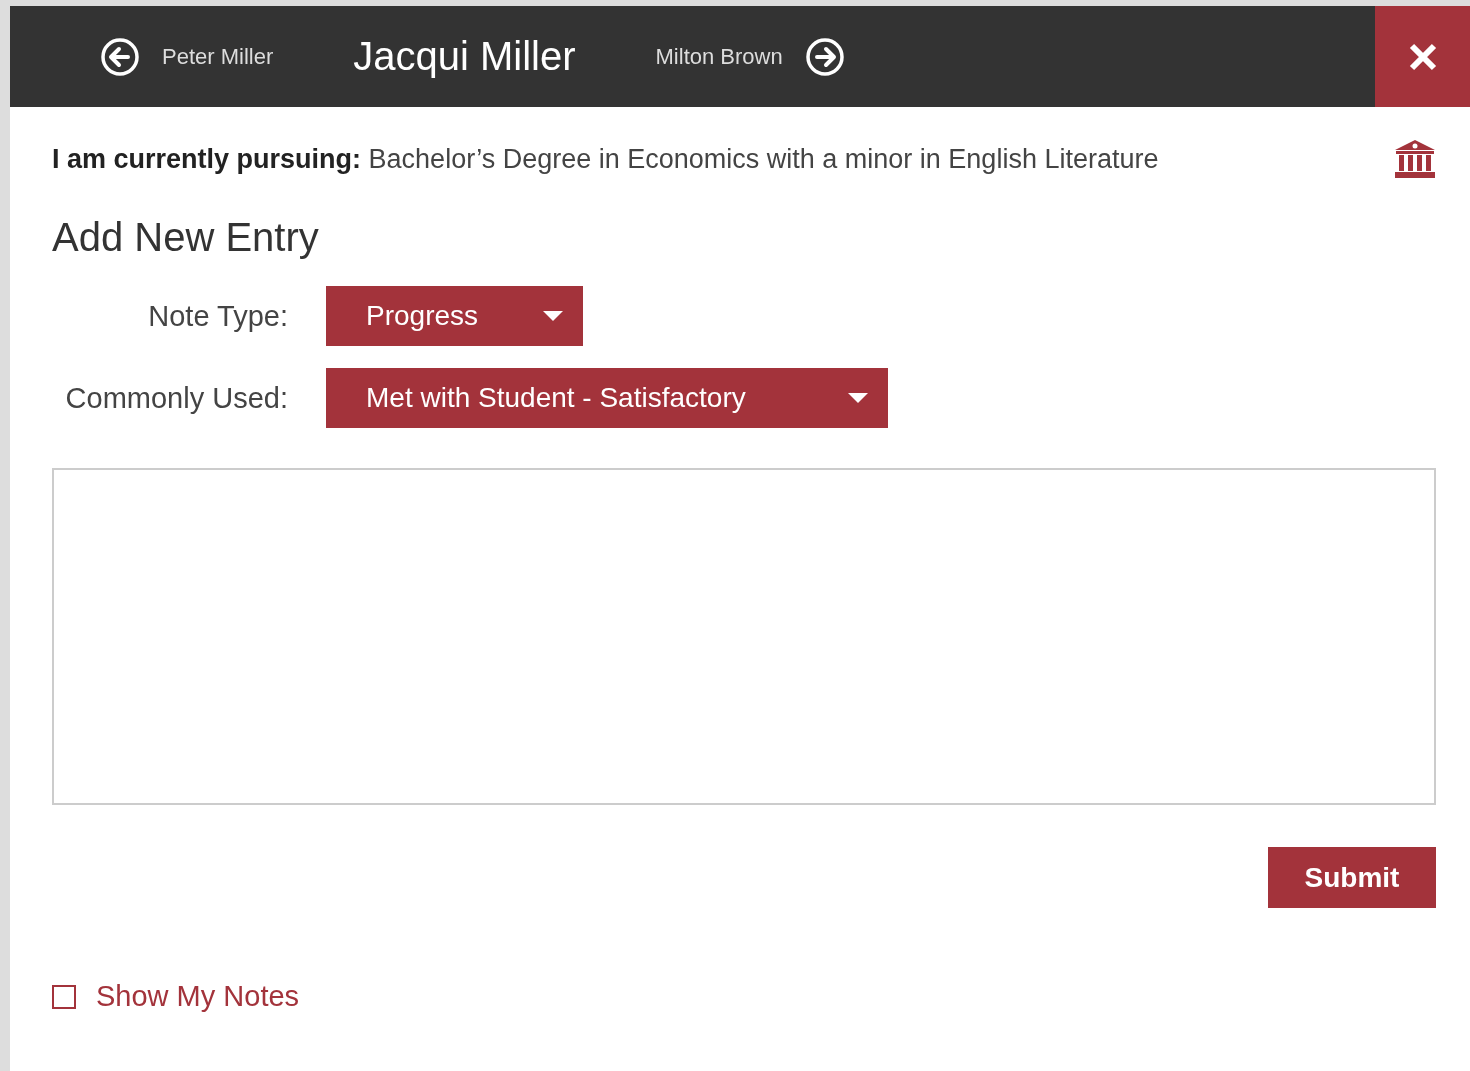 The width and height of the screenshot is (1470, 1071). What do you see at coordinates (186, 237) in the screenshot?
I see `section-heading: Add New Entry` at bounding box center [186, 237].